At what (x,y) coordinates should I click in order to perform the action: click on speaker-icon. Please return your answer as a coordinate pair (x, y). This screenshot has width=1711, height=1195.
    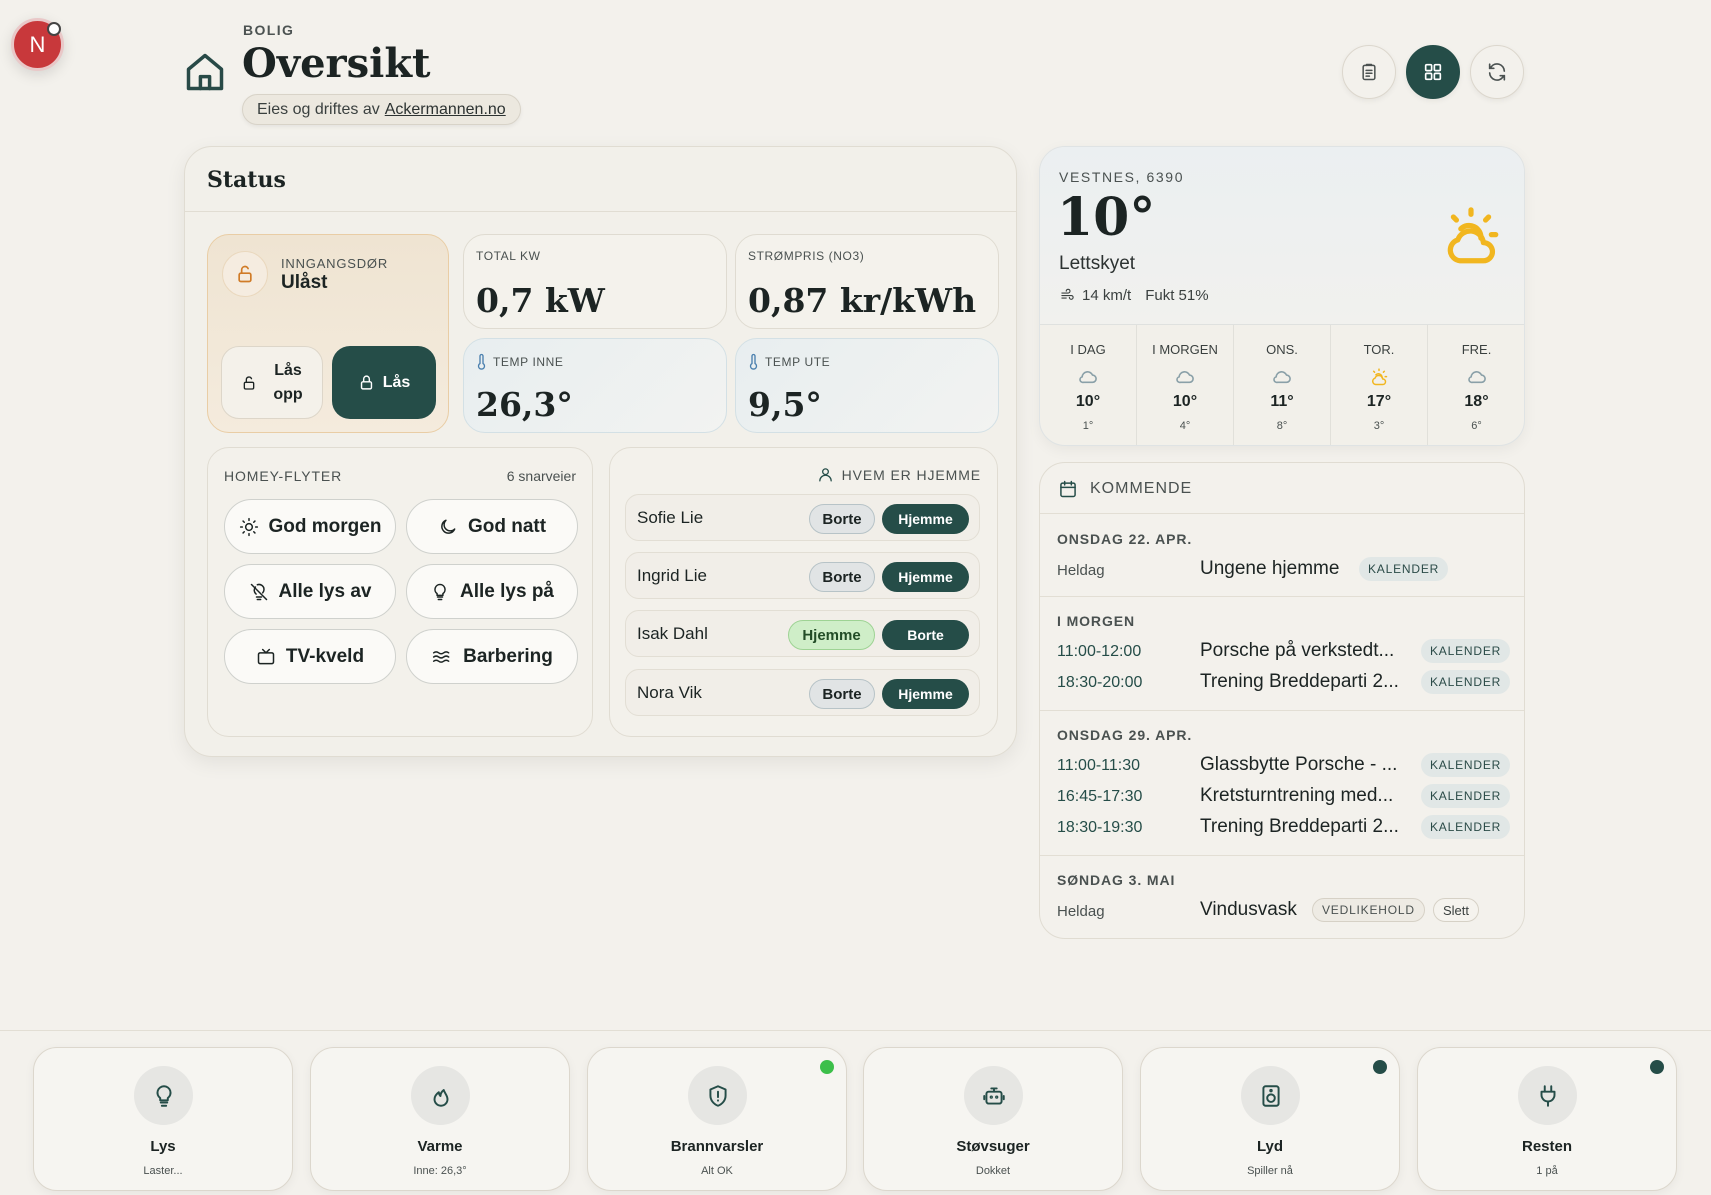
    Looking at the image, I should click on (1270, 1095).